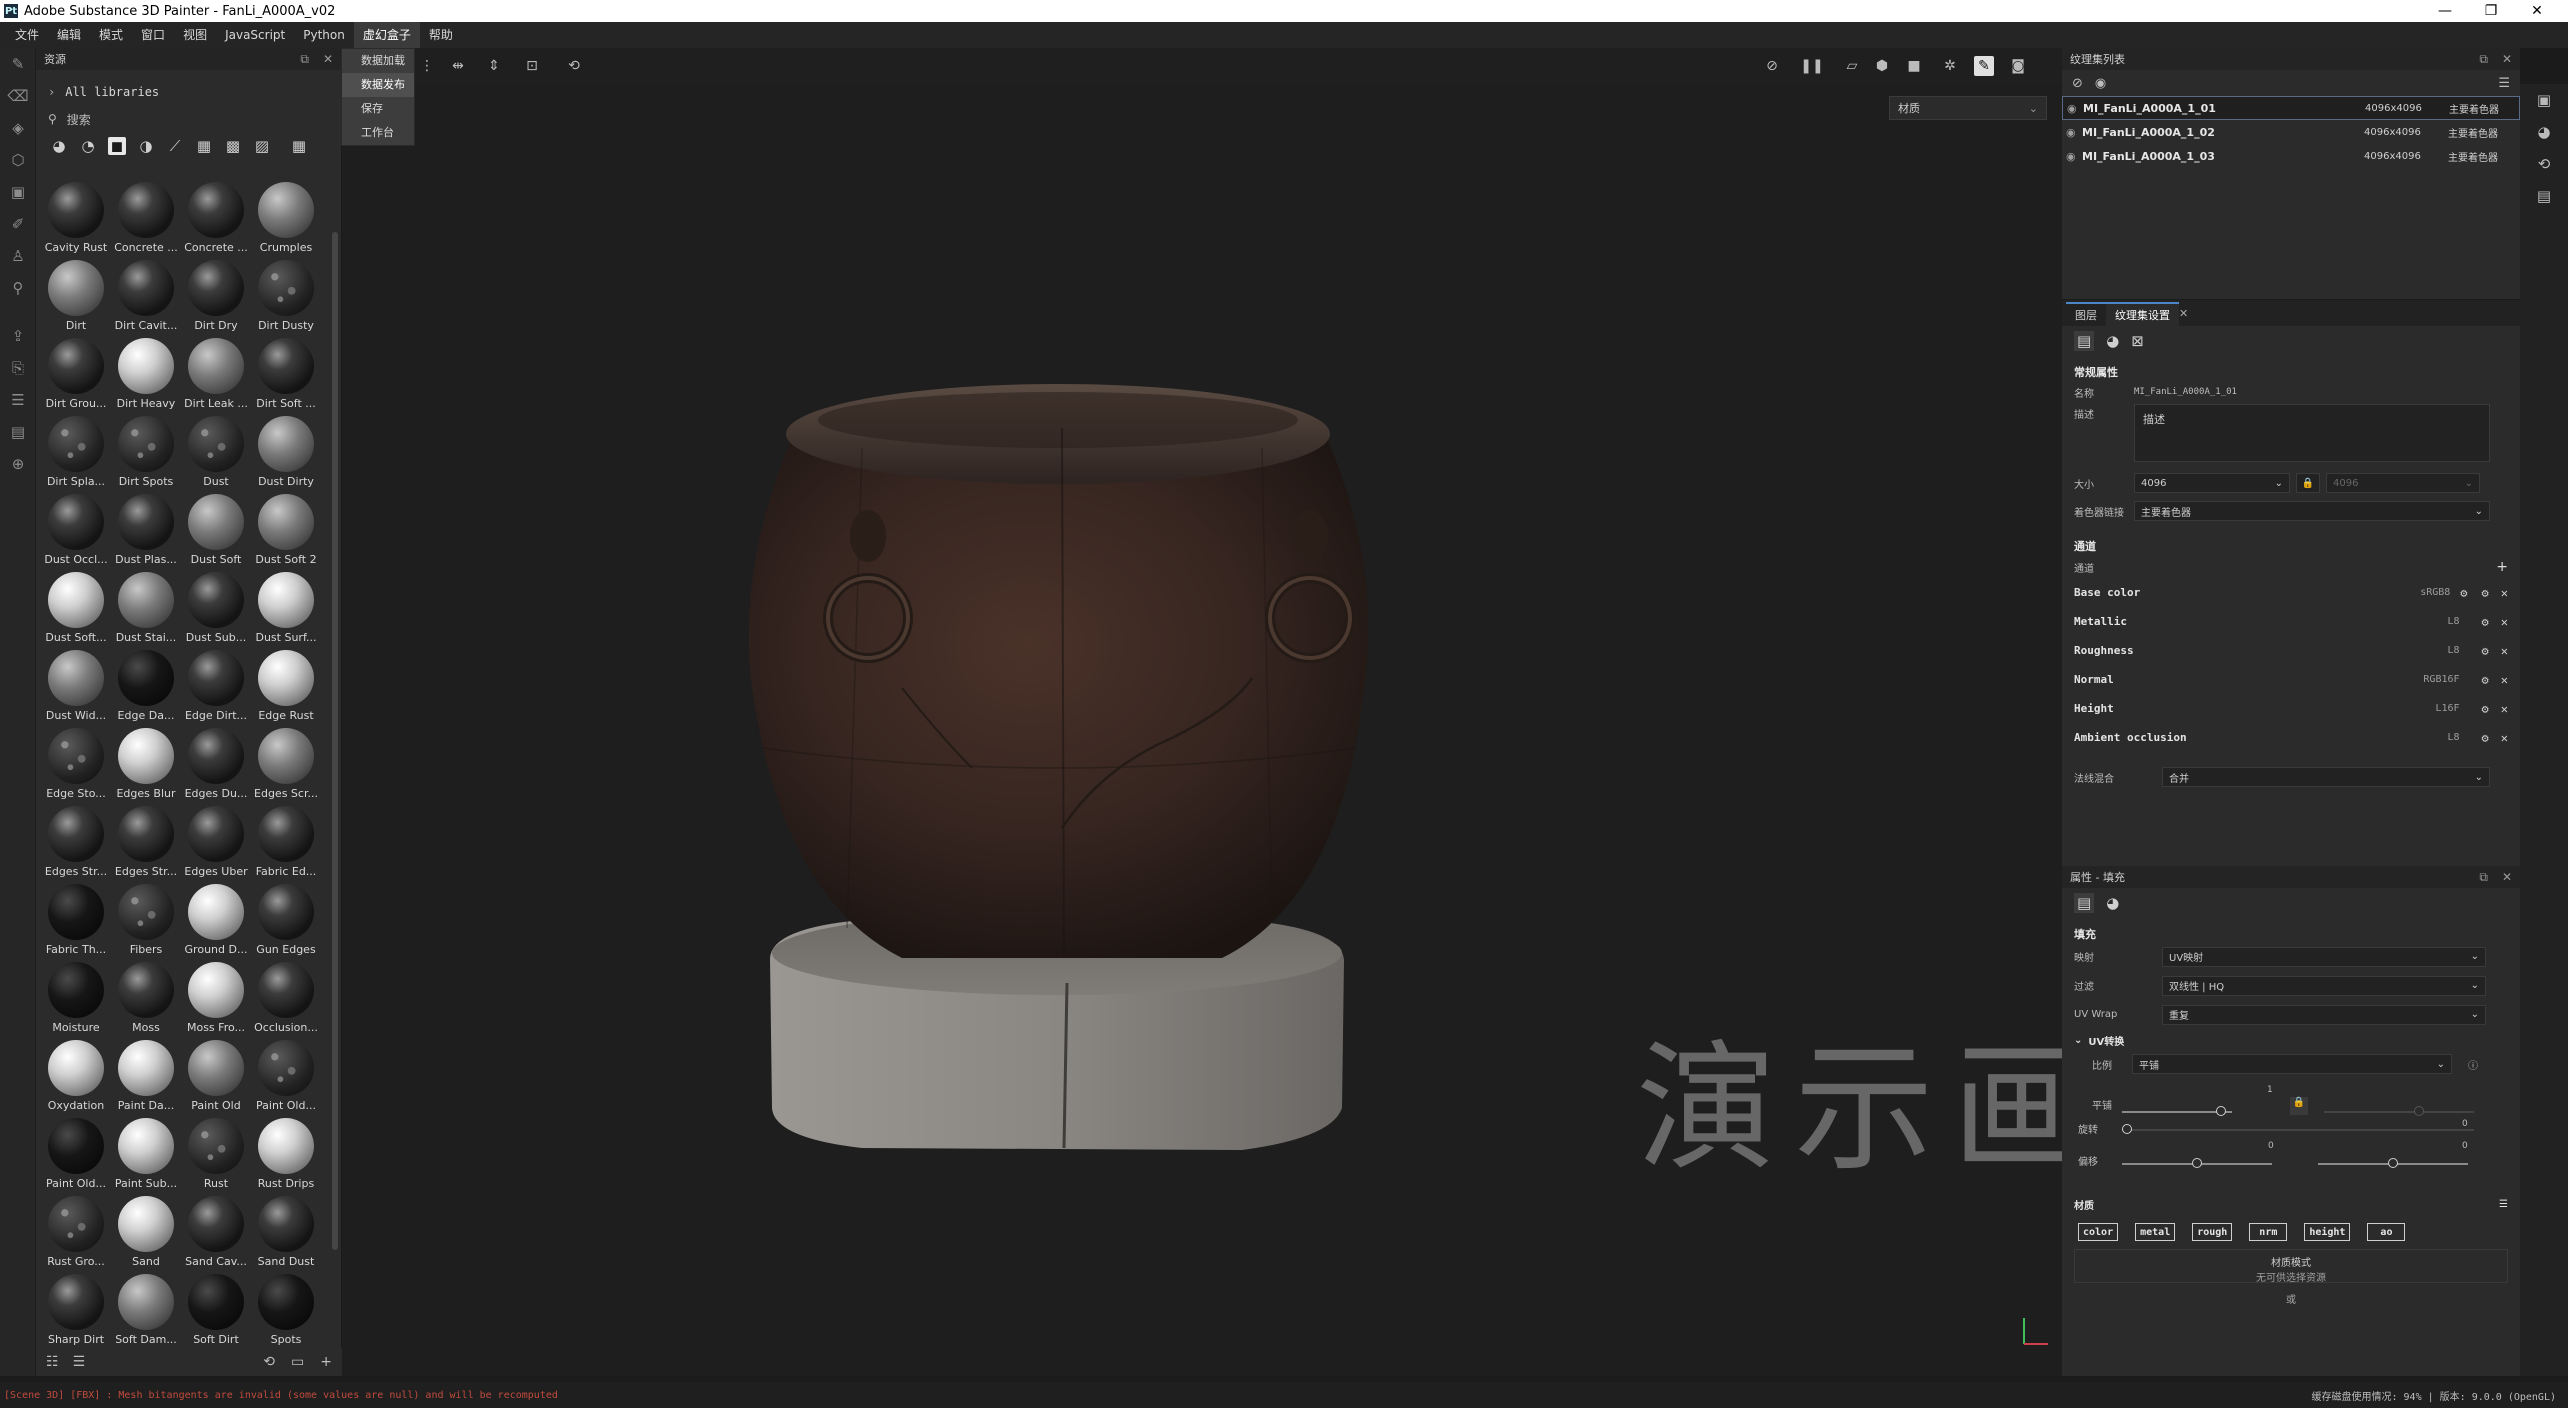 The height and width of the screenshot is (1408, 2568). What do you see at coordinates (2473, 1064) in the screenshot?
I see `info-icon: ⓘ` at bounding box center [2473, 1064].